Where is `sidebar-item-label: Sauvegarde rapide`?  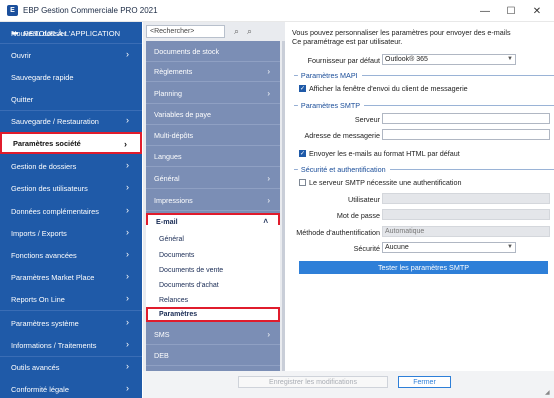 sidebar-item-label: Sauvegarde rapide is located at coordinates (42, 77).